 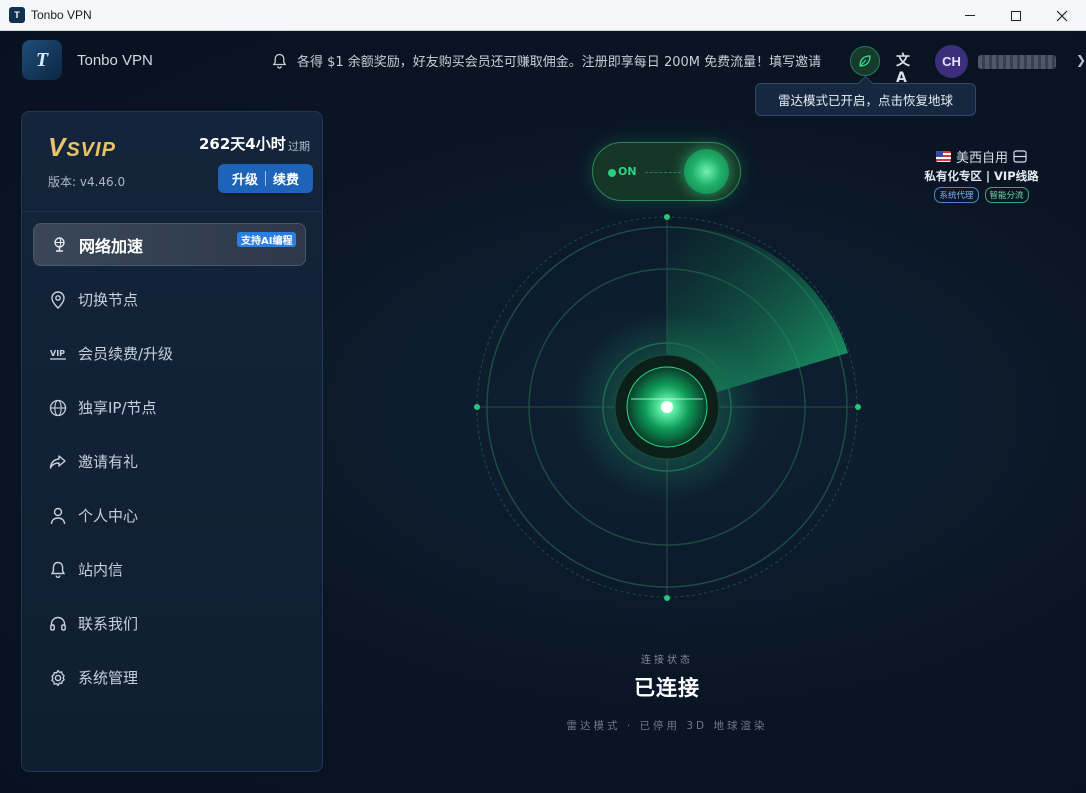 What do you see at coordinates (169, 515) in the screenshot?
I see `sidebar-item-profile: 个人中心` at bounding box center [169, 515].